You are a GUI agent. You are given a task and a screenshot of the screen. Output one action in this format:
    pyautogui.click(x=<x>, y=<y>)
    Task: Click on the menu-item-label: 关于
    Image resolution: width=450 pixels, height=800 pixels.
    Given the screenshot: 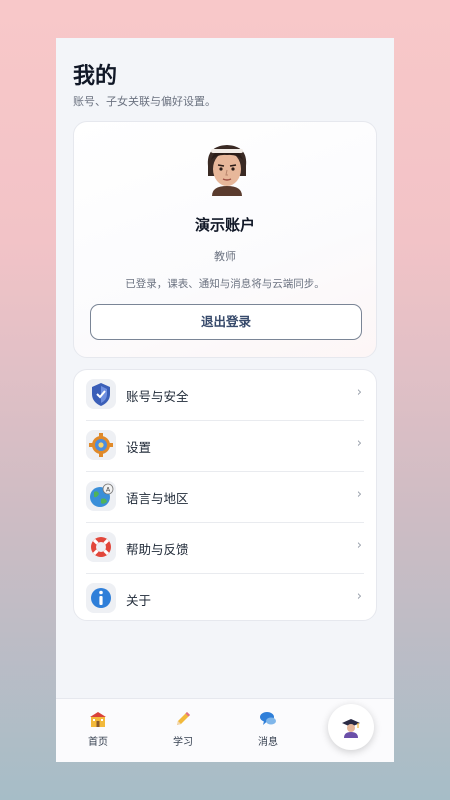 What is the action you would take?
    pyautogui.click(x=139, y=600)
    